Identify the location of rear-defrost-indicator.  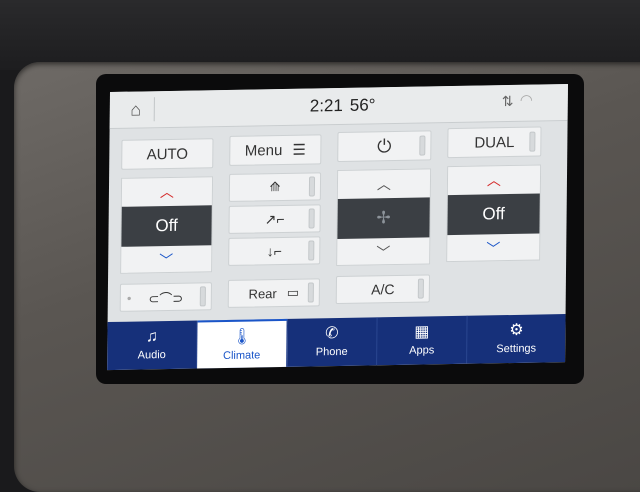
(310, 292).